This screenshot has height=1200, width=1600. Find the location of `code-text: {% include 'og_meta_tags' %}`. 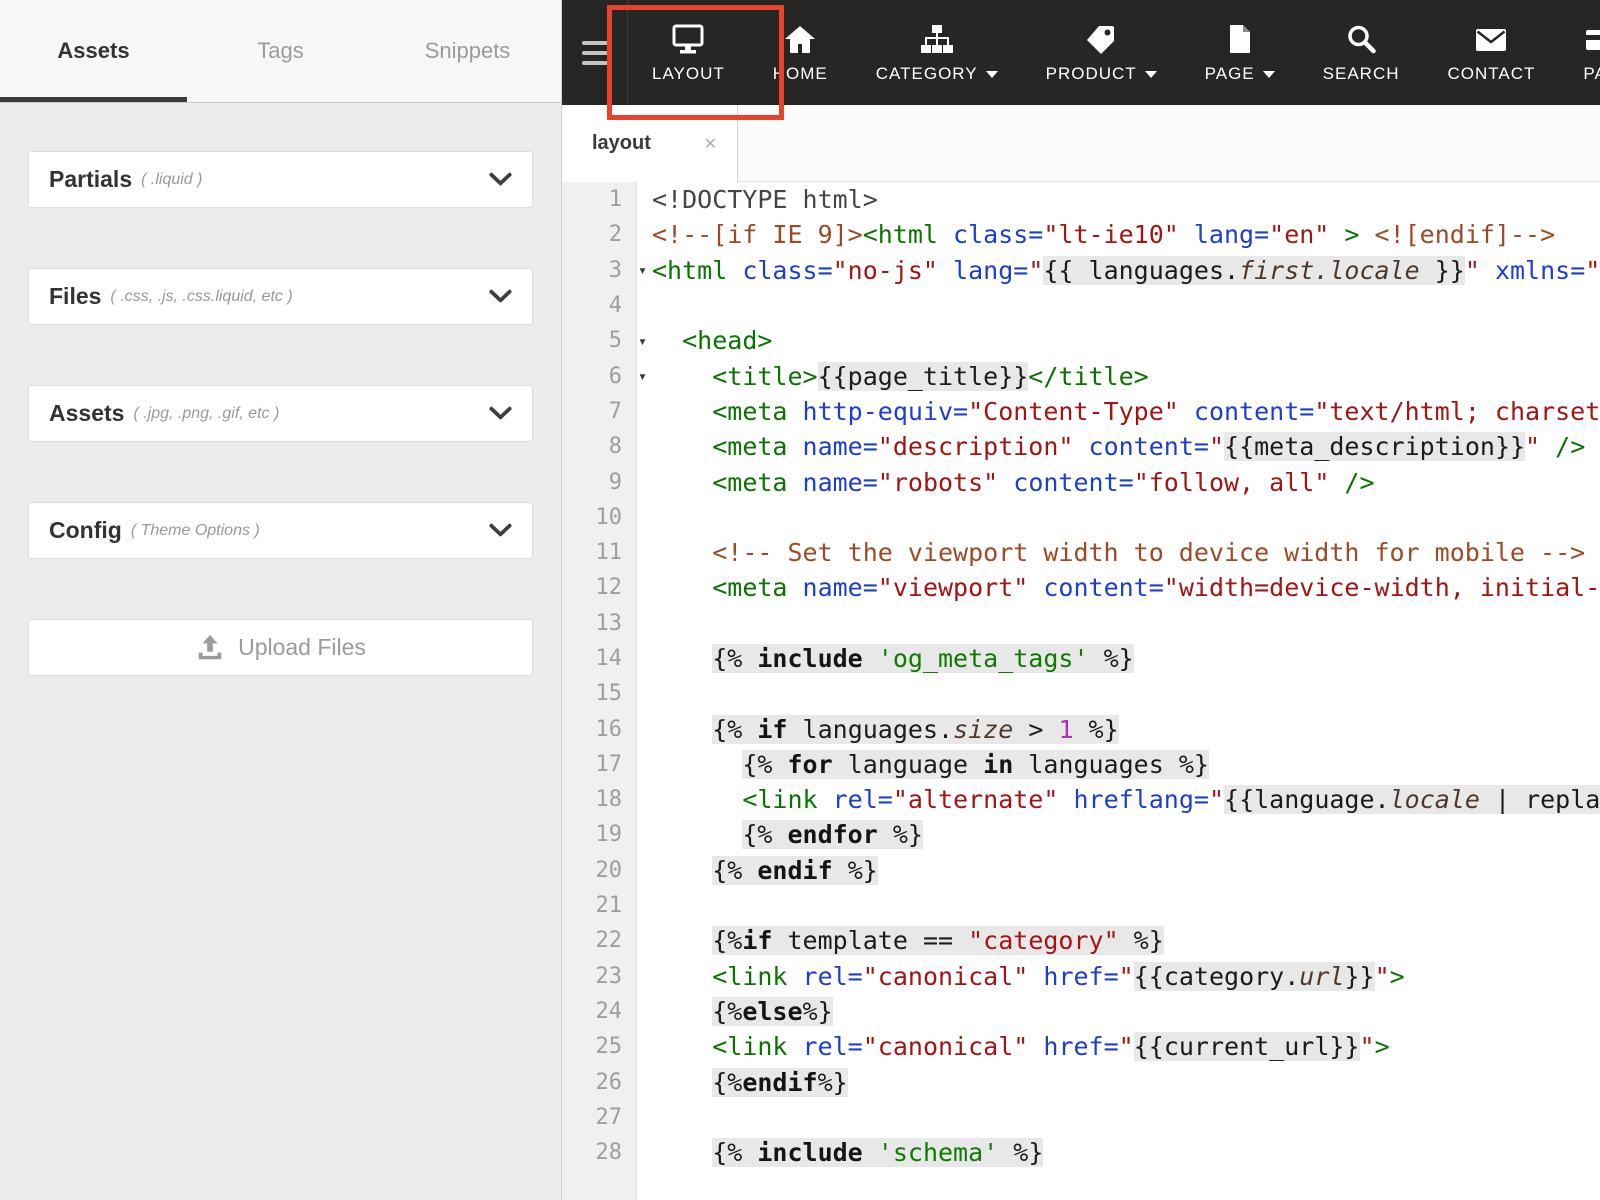

code-text: {% include 'og_meta_tags' %} is located at coordinates (923, 658).